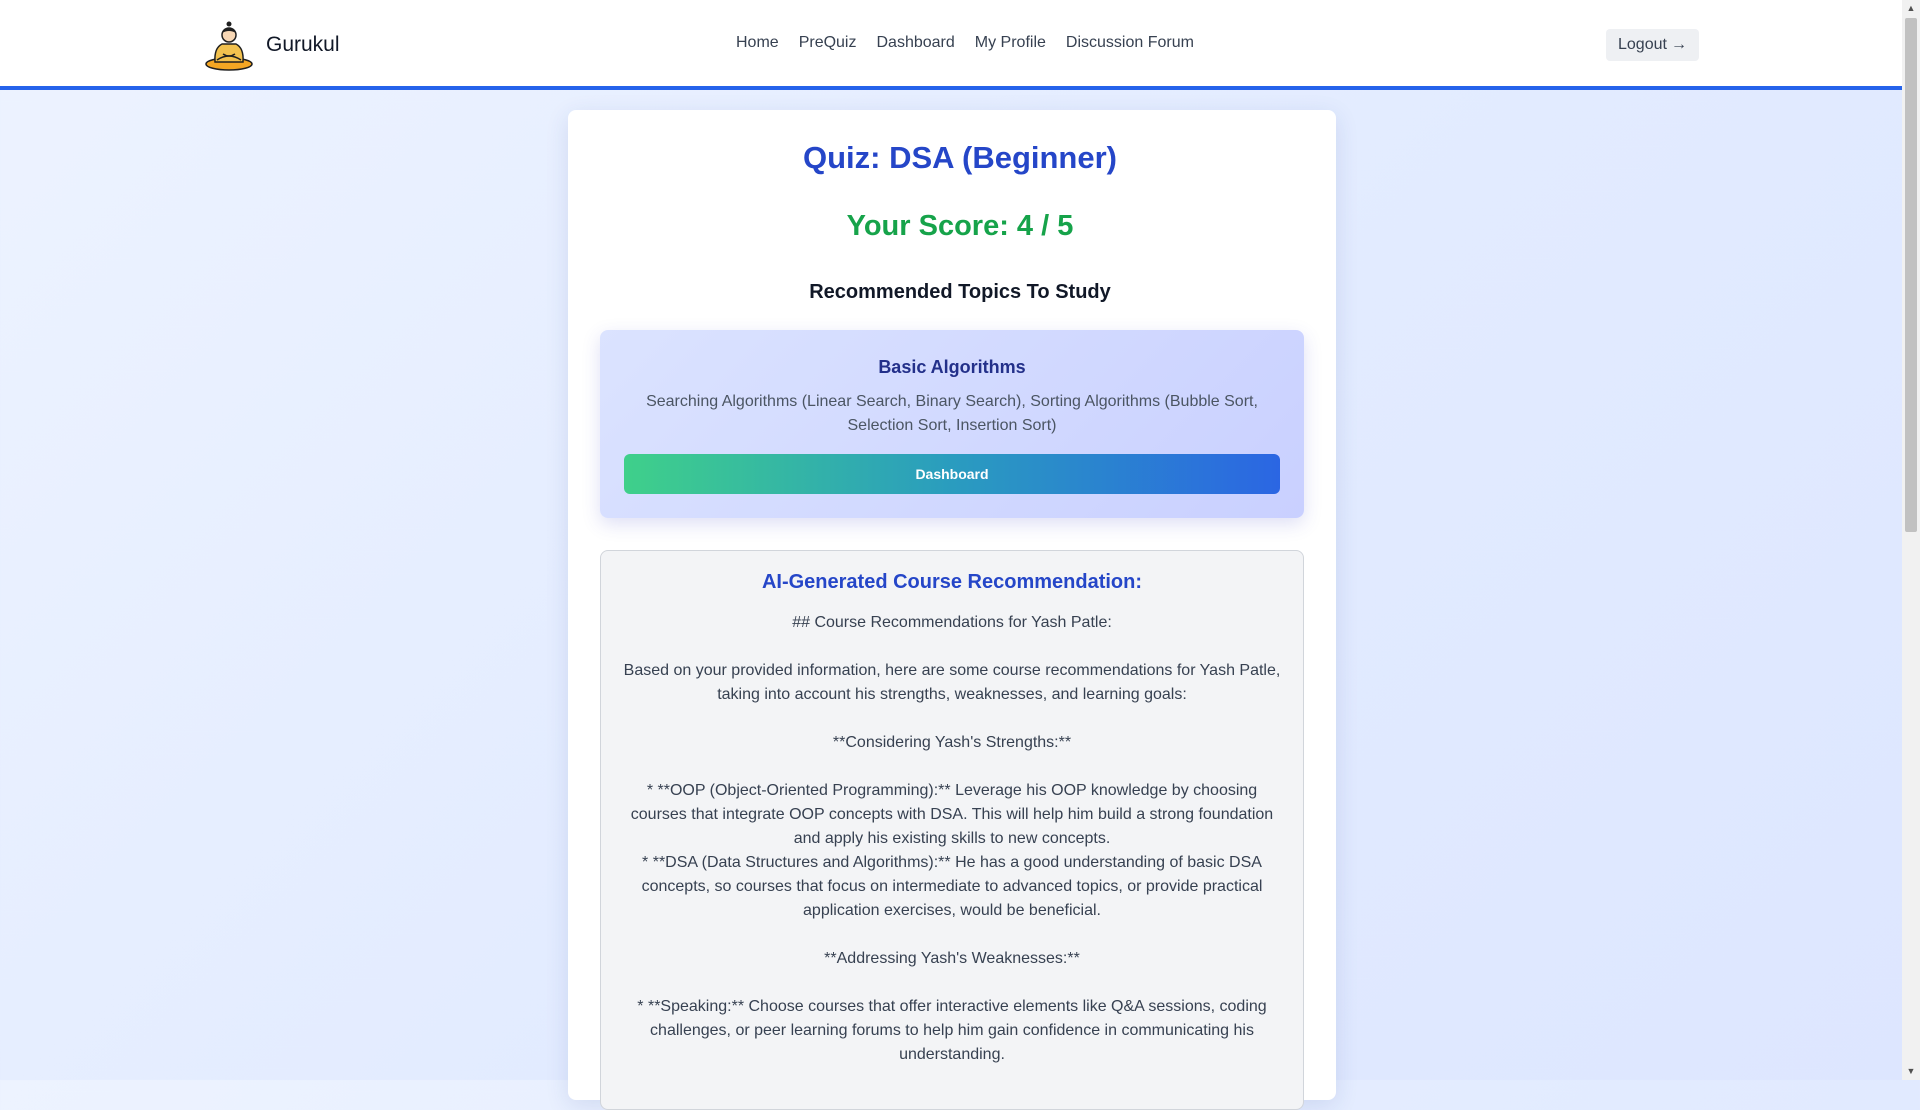 This screenshot has height=1110, width=1920. I want to click on nav-link-prequiz: PreQuiz, so click(828, 43).